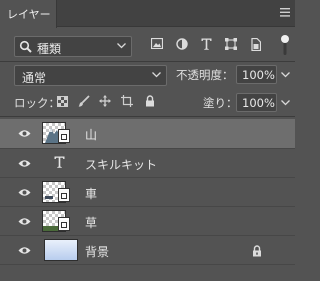  I want to click on type-layer-filter-icon, so click(206, 44).